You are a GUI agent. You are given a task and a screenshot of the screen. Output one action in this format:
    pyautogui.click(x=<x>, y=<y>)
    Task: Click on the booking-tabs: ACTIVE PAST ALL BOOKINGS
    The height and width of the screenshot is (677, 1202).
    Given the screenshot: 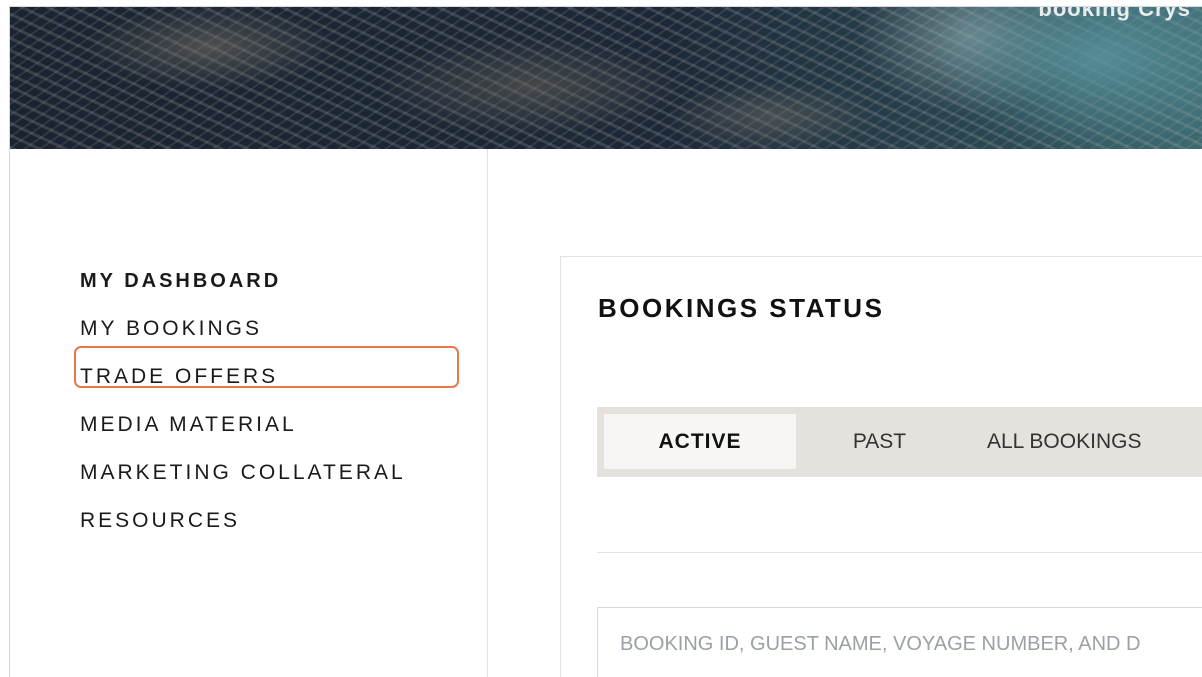 What is the action you would take?
    pyautogui.click(x=899, y=442)
    